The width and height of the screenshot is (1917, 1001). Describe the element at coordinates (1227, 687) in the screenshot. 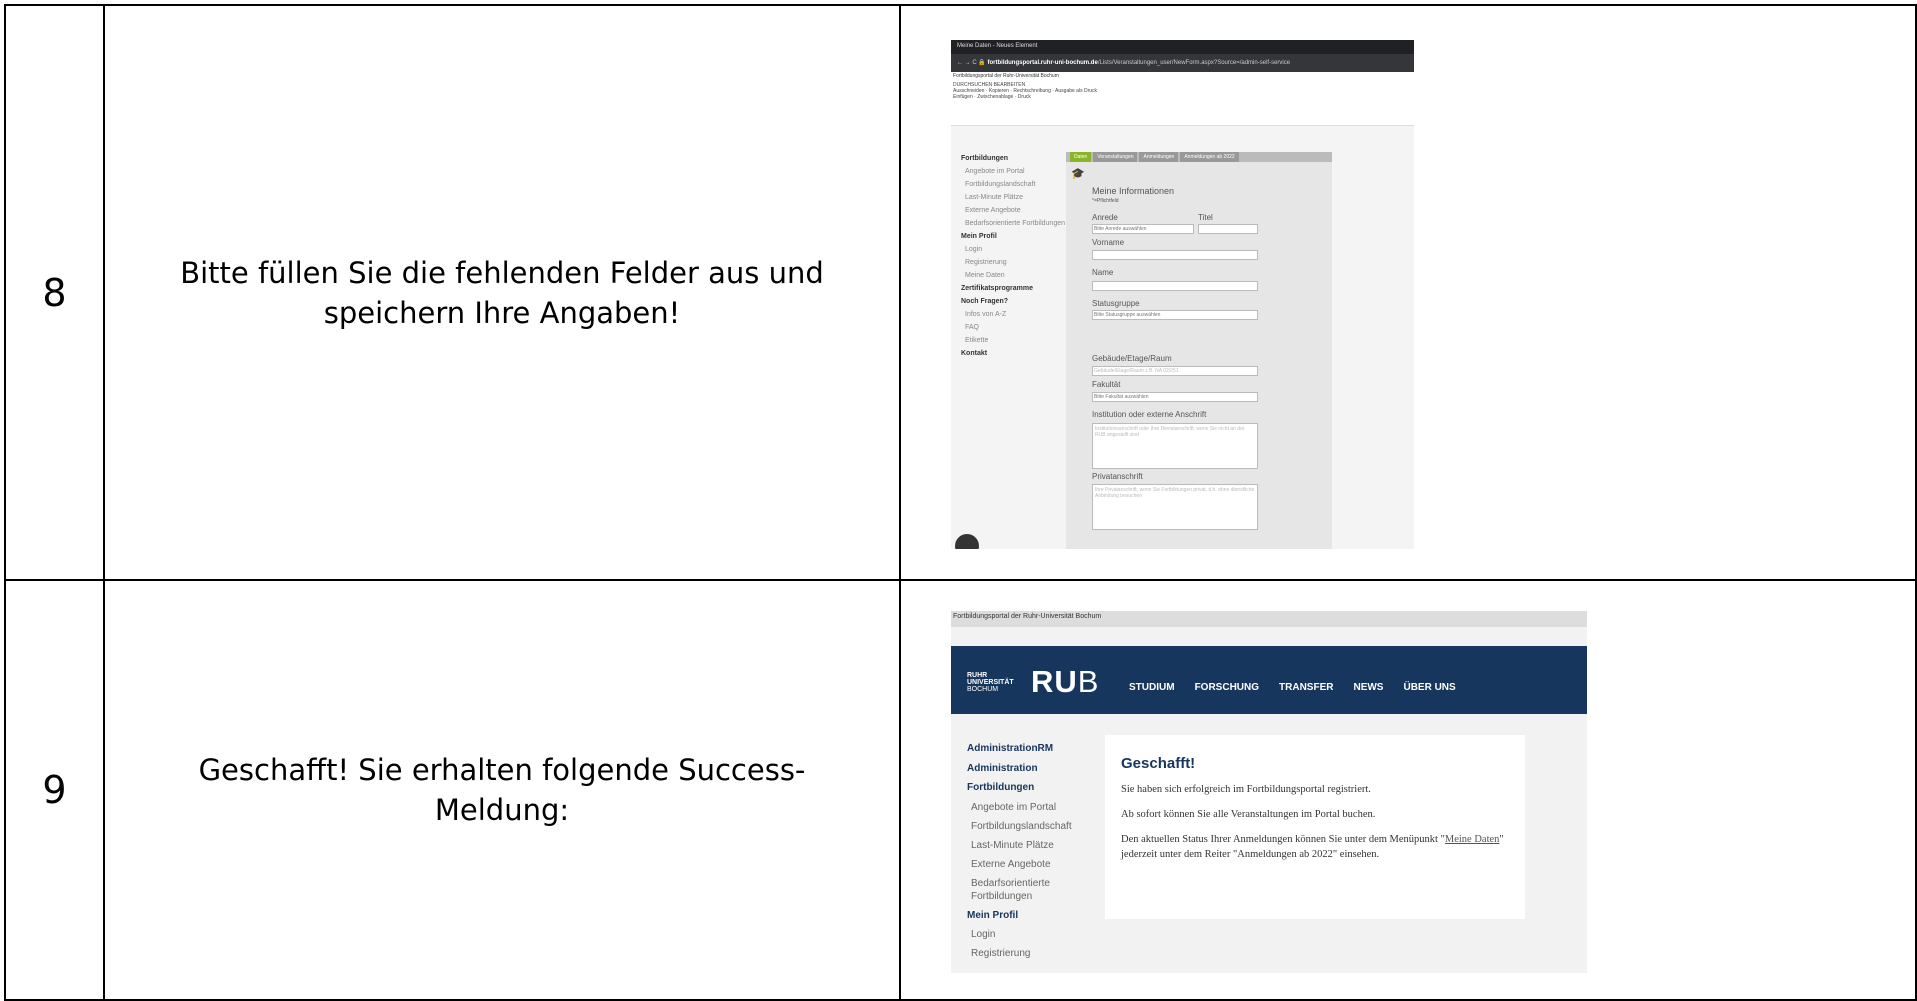

I see `nav-forschung: FORSCHUNG` at that location.